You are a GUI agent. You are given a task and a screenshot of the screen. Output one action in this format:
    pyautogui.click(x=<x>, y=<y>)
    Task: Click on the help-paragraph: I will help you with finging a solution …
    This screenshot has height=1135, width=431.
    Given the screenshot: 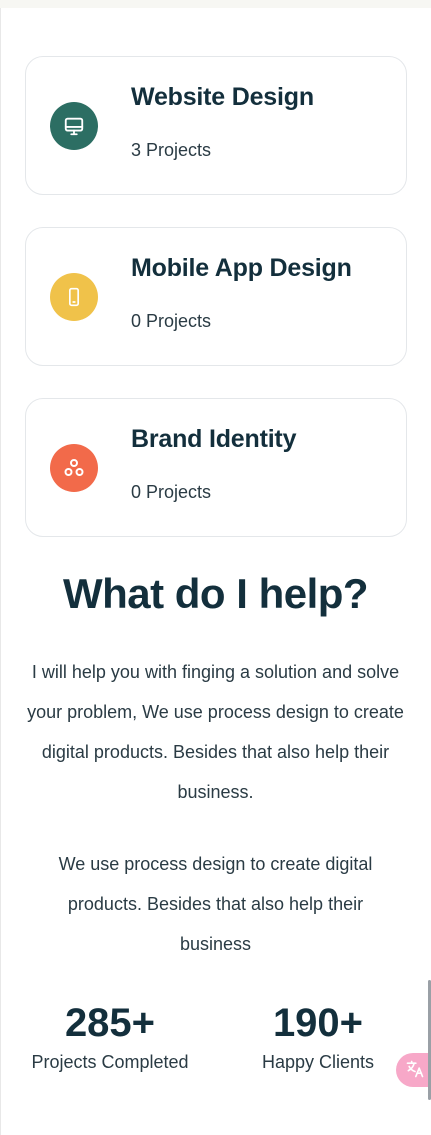 What is the action you would take?
    pyautogui.click(x=215, y=732)
    